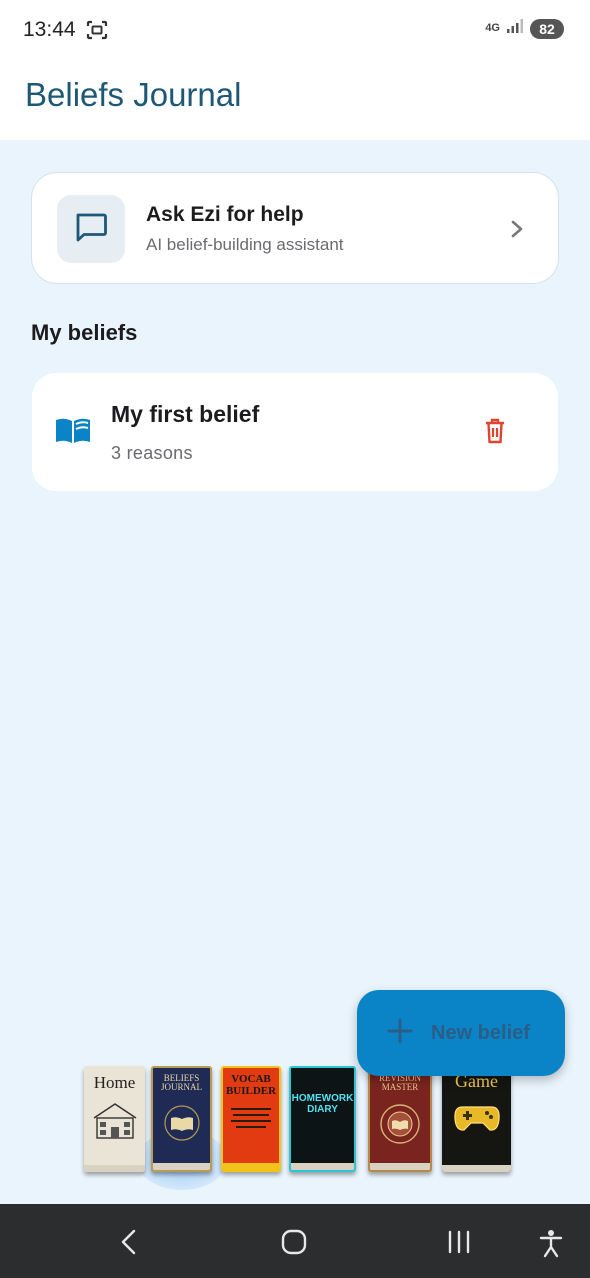  I want to click on status-bar: 13:44 4G 82, so click(295, 30).